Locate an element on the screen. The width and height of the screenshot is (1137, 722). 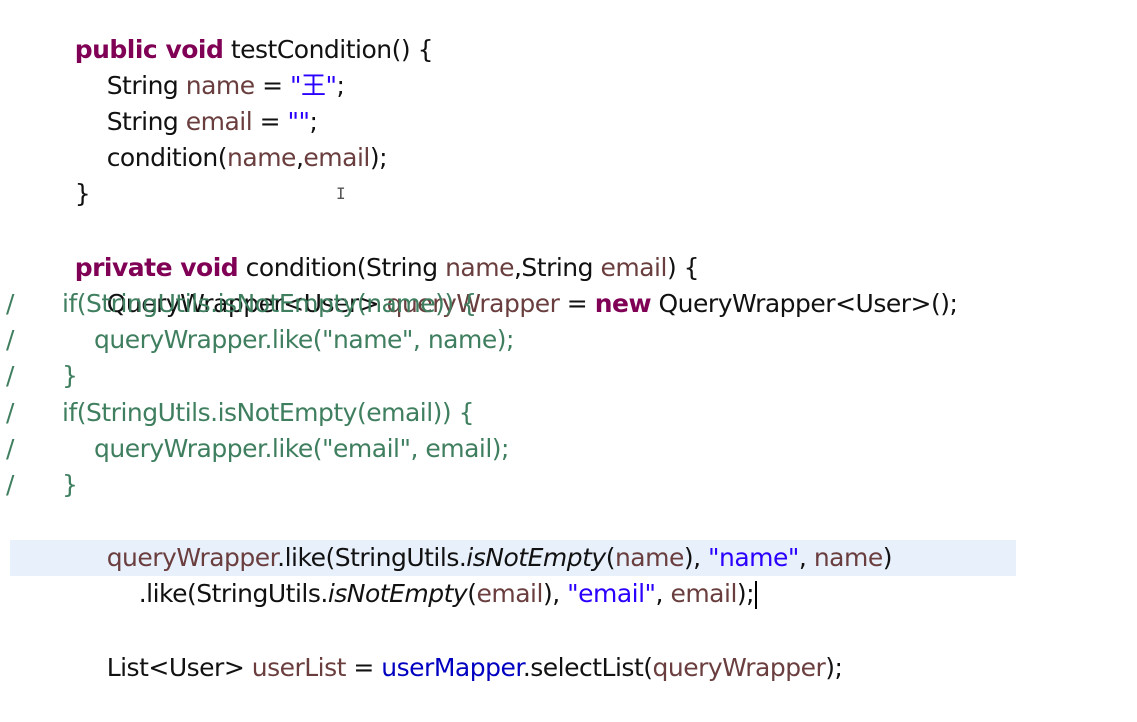
commented-code-line: / queryWrapper.like("name", name); is located at coordinates (568, 340).